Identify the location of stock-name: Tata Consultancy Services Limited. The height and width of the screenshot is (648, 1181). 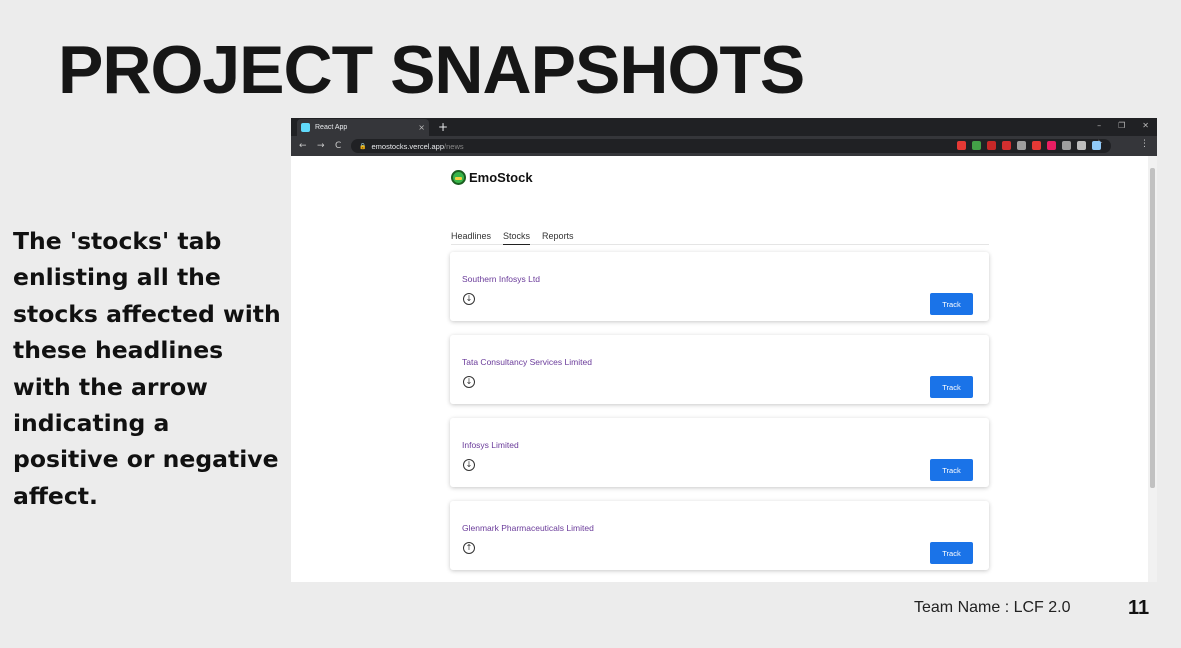
(527, 362).